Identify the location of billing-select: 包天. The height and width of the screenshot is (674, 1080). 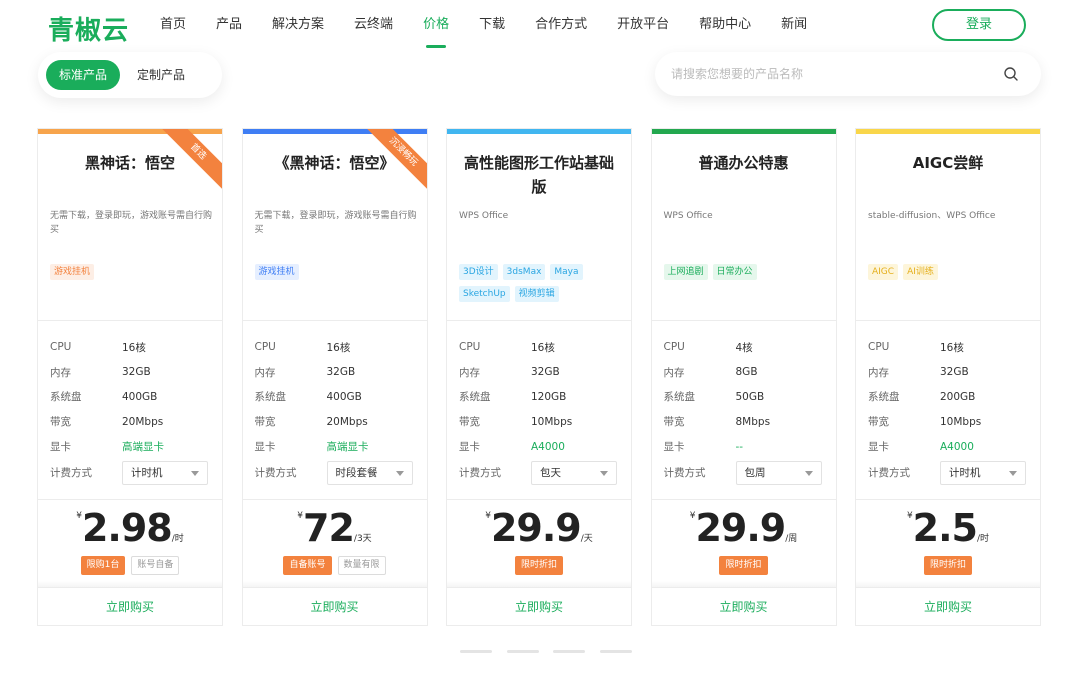
(574, 472).